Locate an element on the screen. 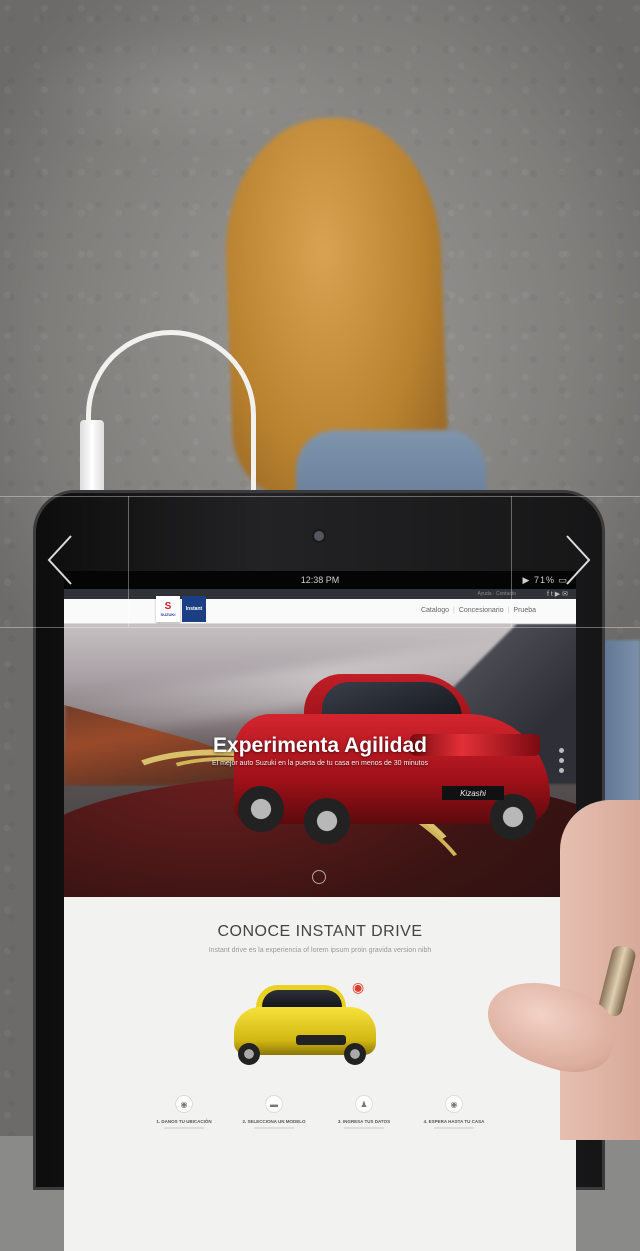 This screenshot has height=1251, width=640. section-title: CONOCE INSTANT DRIVE is located at coordinates (320, 931).